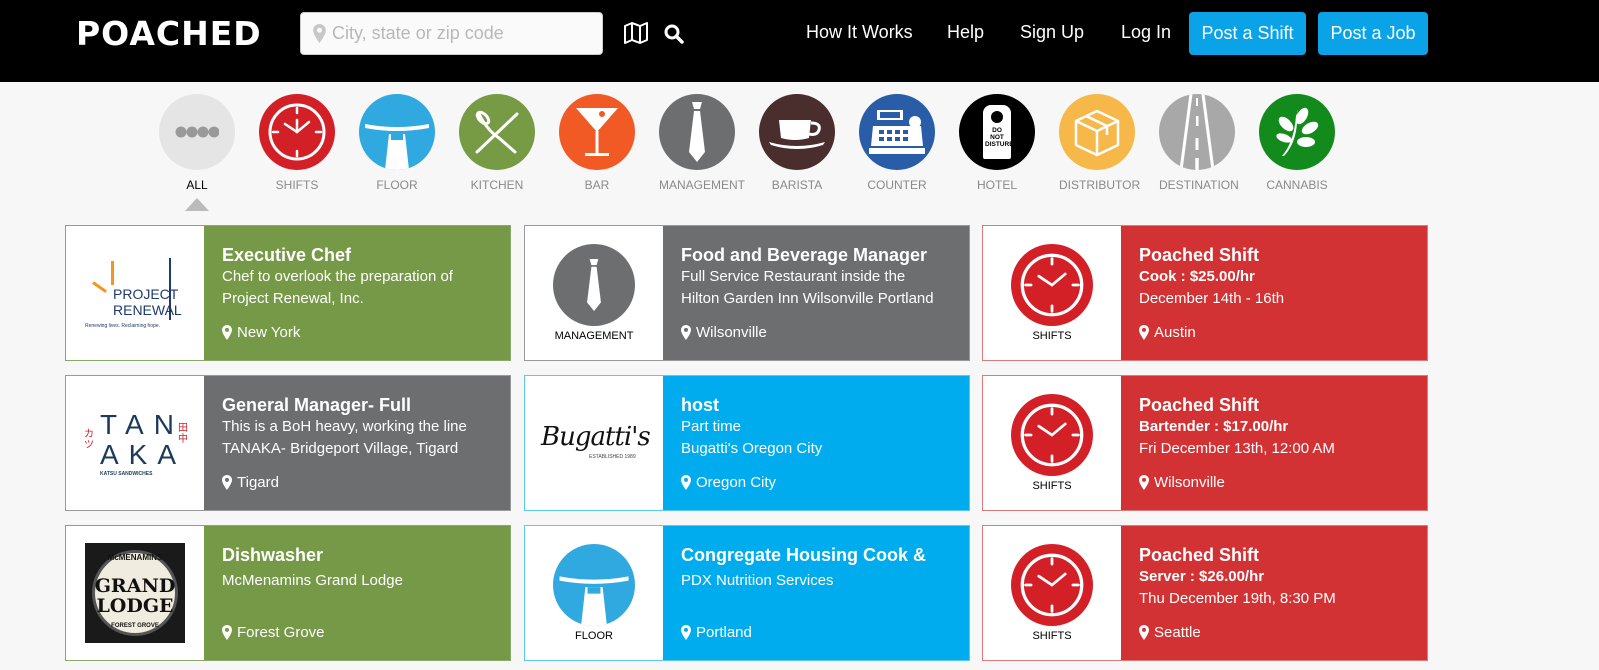 This screenshot has height=670, width=1599. I want to click on card-title: General Manager- Full, so click(357, 405).